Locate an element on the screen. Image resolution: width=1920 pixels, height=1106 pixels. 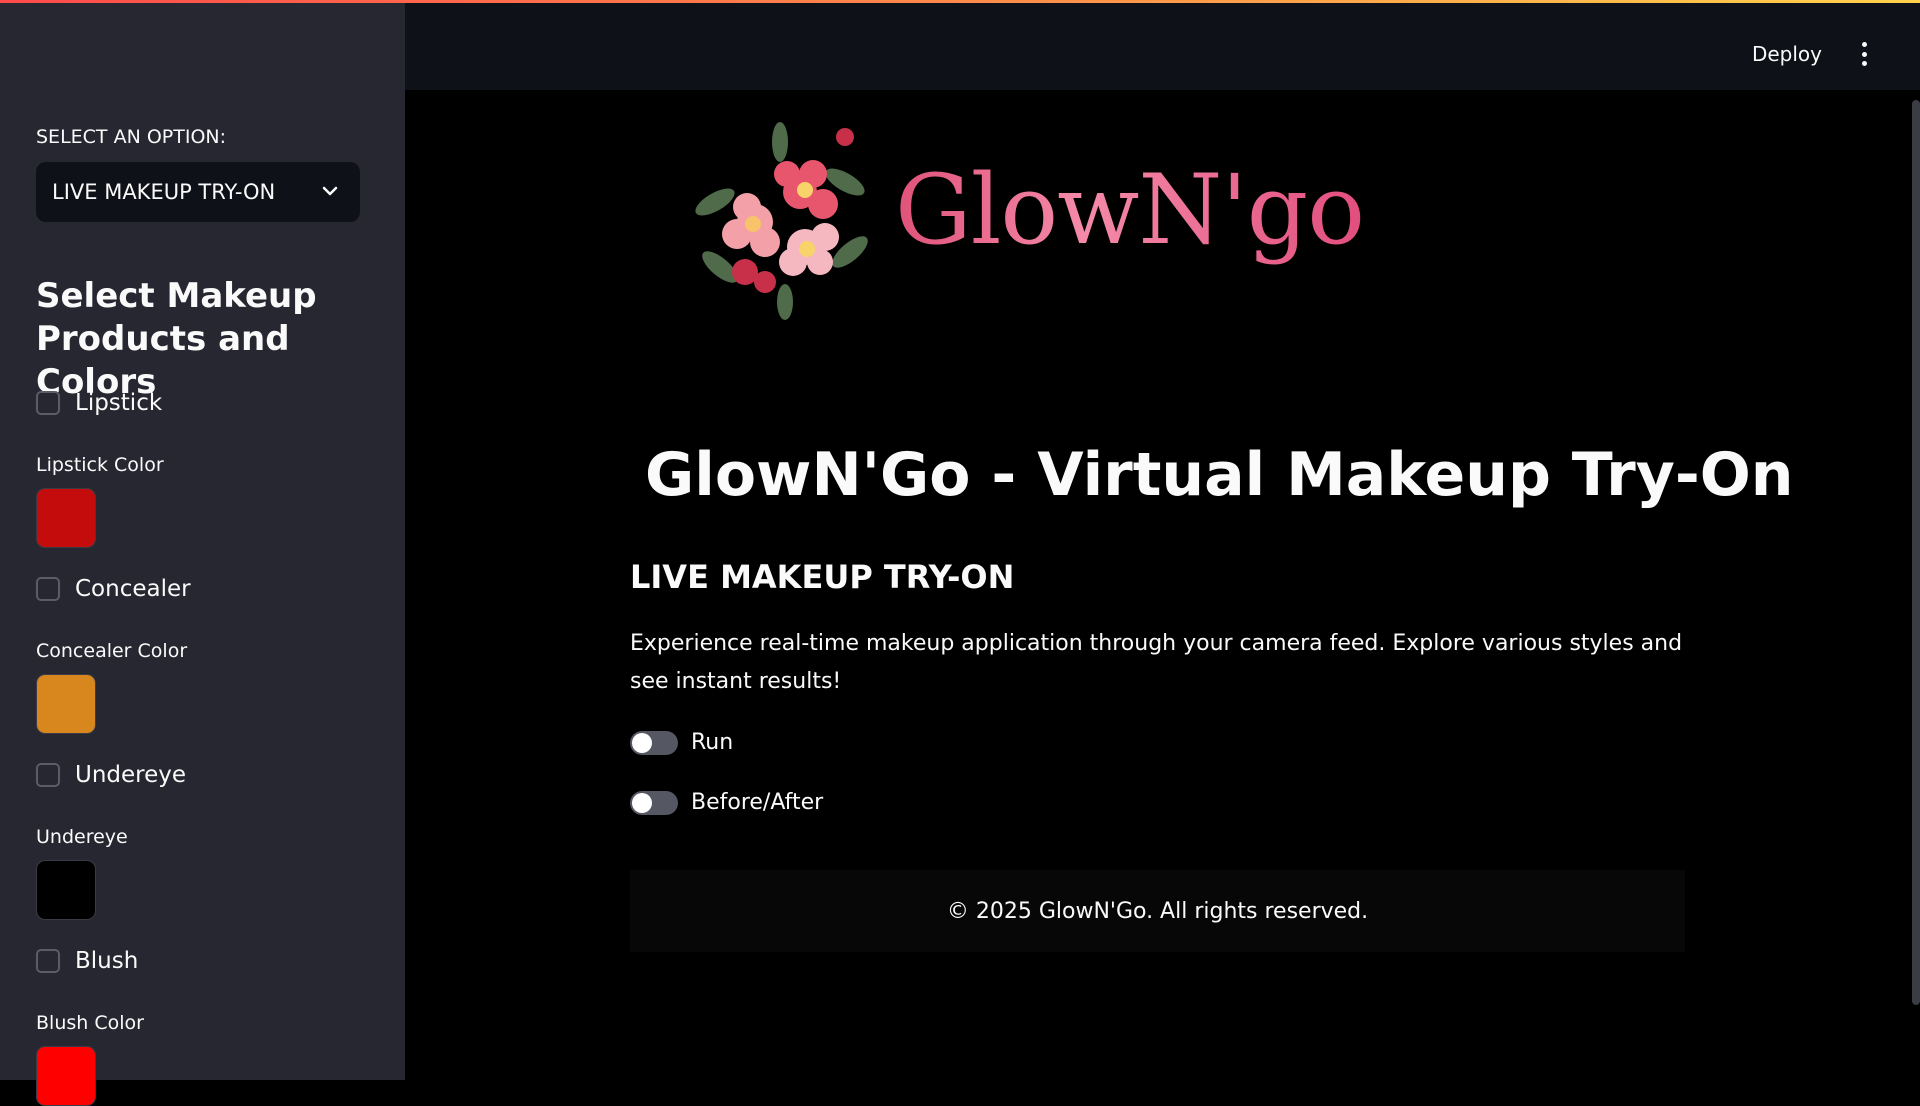
chevron-down-icon is located at coordinates (330, 191).